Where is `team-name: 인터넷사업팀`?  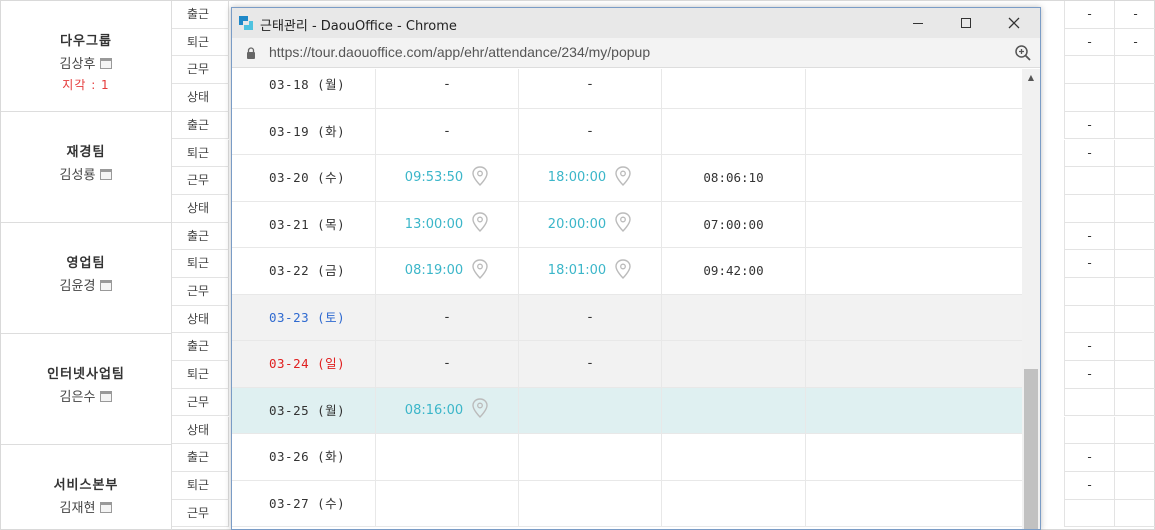 team-name: 인터넷사업팀 is located at coordinates (86, 374).